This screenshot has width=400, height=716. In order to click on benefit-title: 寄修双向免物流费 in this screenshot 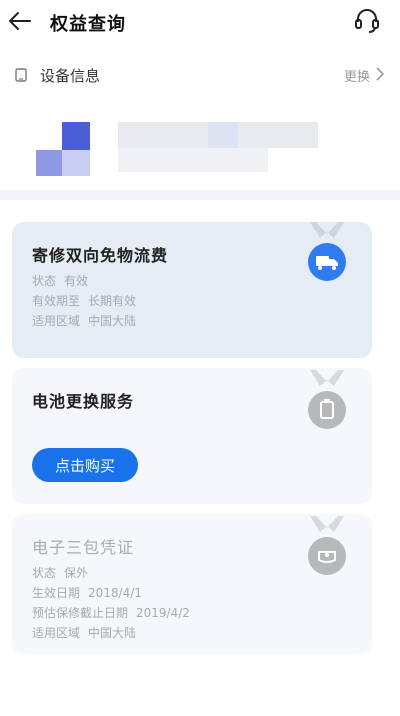, I will do `click(100, 255)`.